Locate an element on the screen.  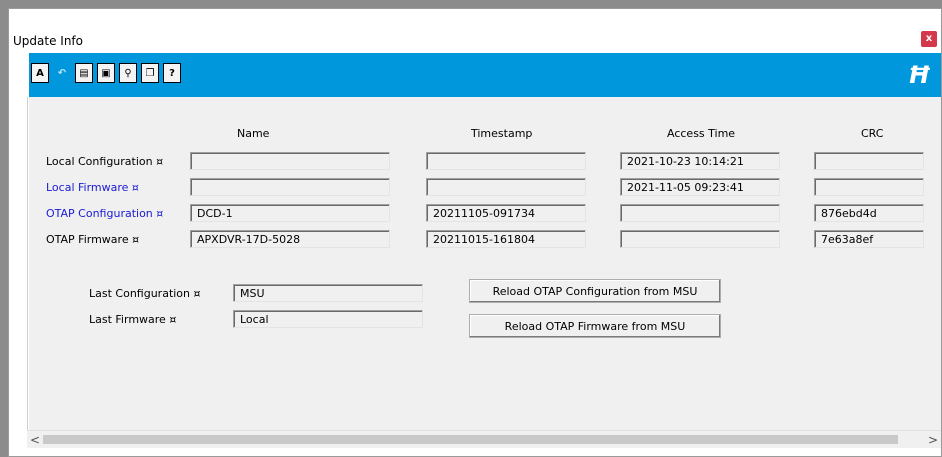
left-divider is located at coordinates (27, 264).